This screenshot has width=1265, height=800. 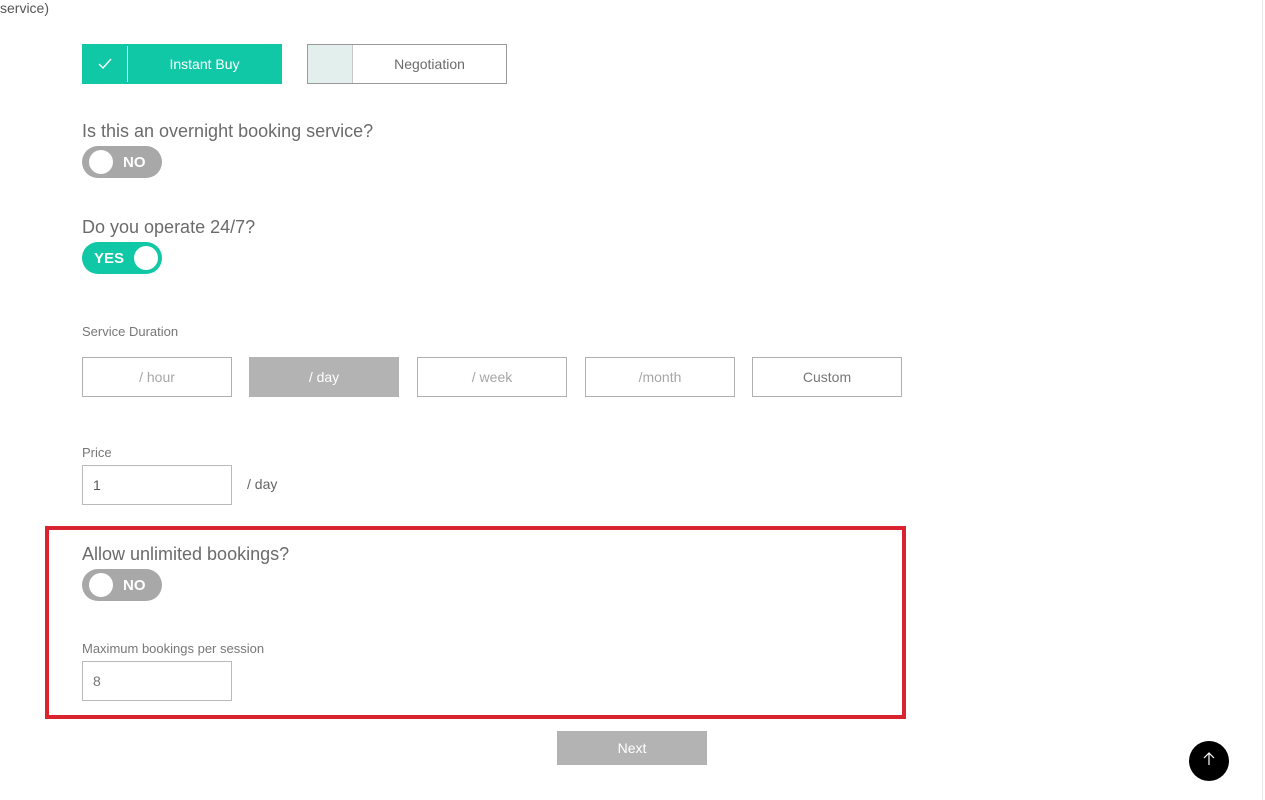 I want to click on overnight-toggle: NO, so click(x=122, y=162).